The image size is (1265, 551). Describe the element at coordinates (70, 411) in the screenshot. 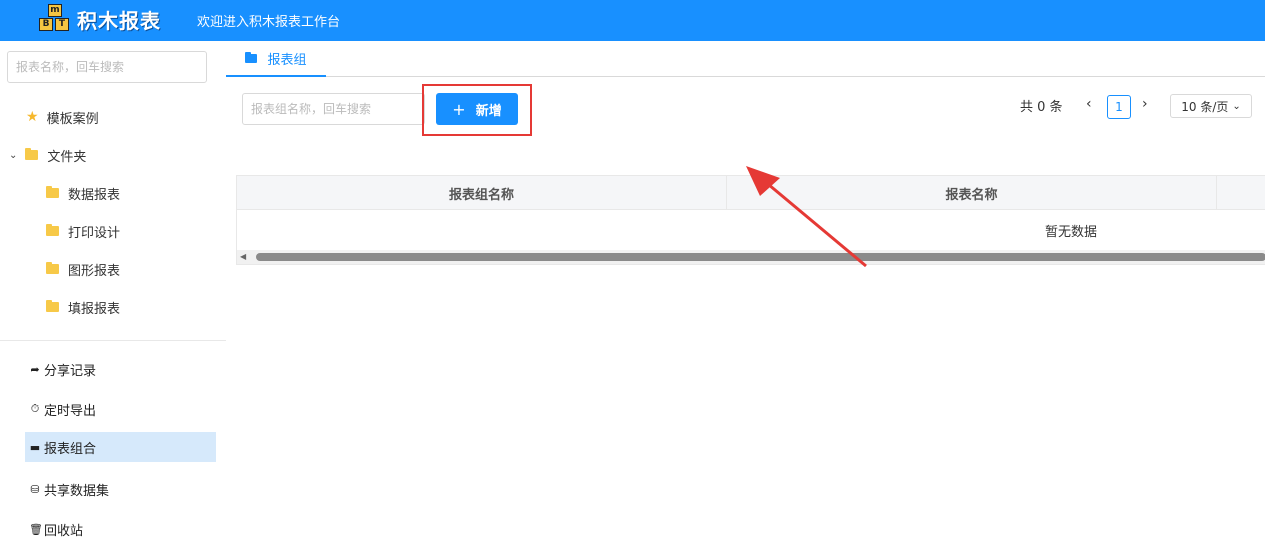

I see `menu-item-label: 定时导出` at that location.